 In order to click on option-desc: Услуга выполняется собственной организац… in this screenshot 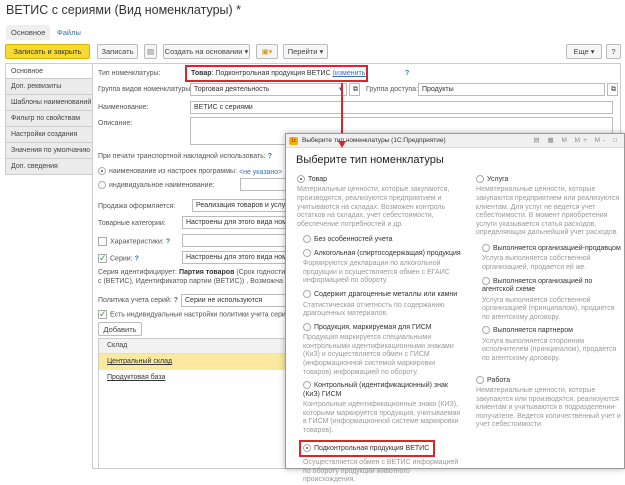, I will do `click(548, 308)`.